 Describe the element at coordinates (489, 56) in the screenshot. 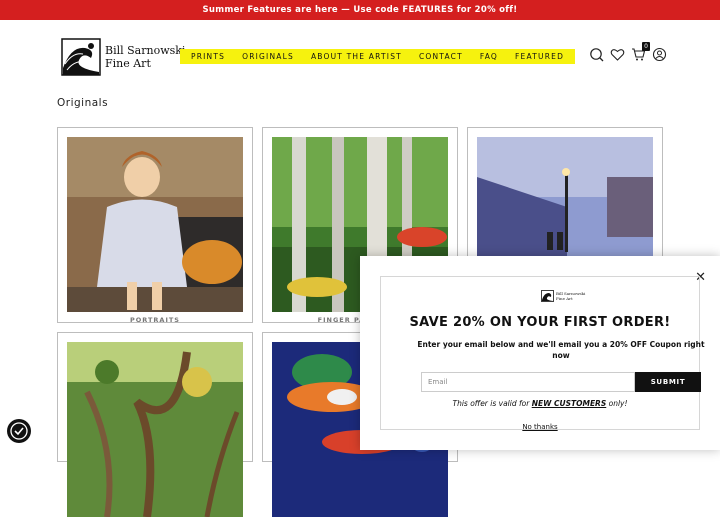

I see `nav-faq: FAQ` at that location.